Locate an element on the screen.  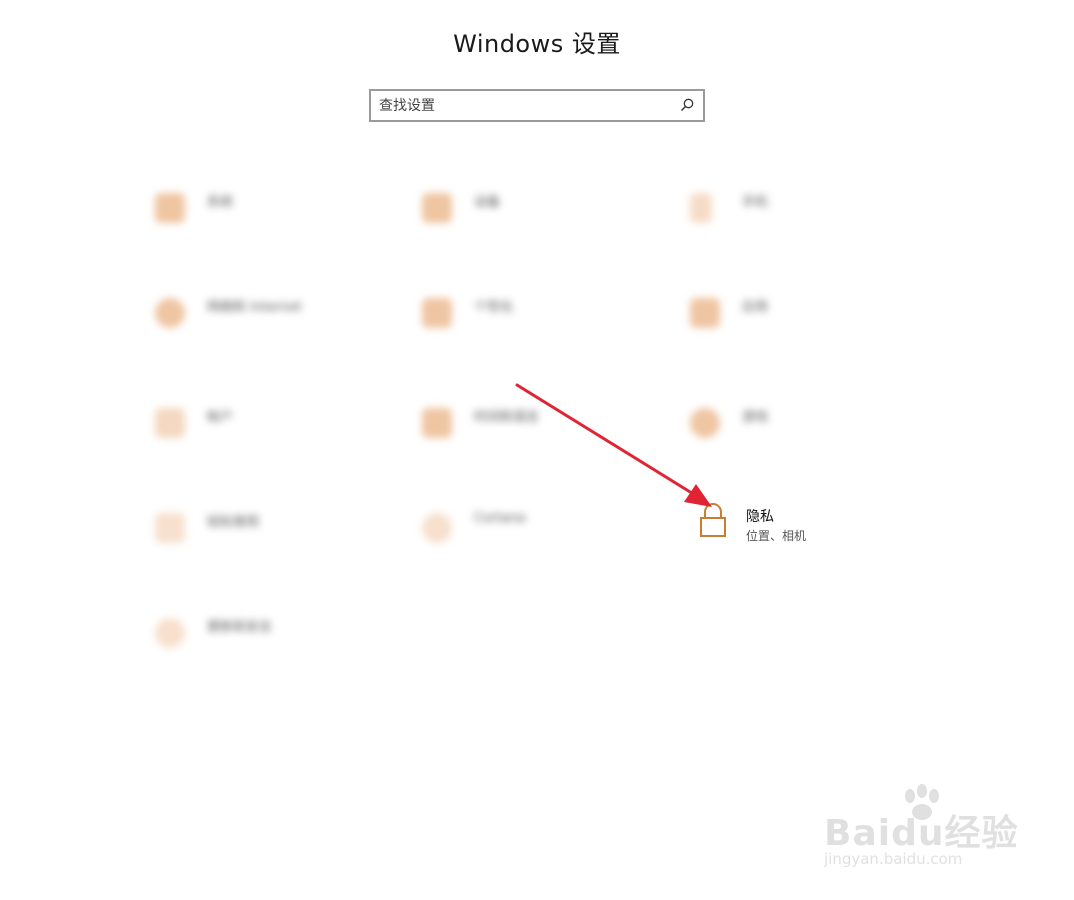
category-title: 网络和 Internet is located at coordinates (254, 307).